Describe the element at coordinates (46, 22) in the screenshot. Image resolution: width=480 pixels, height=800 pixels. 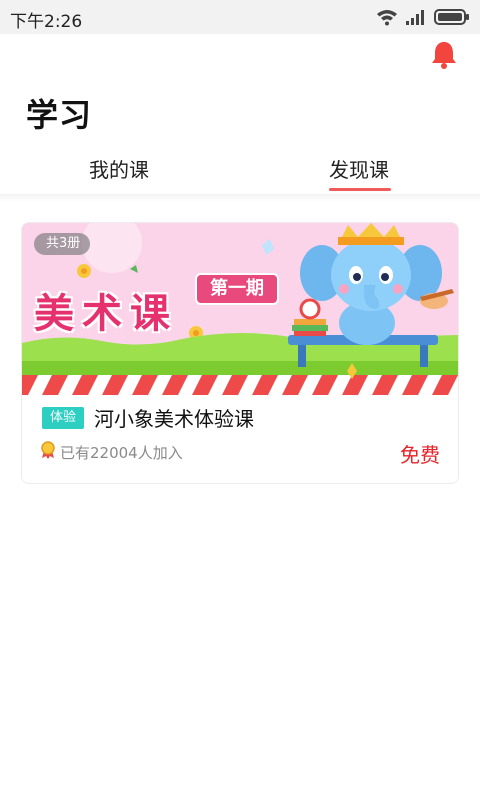
I see `status-time: 下午2:26` at that location.